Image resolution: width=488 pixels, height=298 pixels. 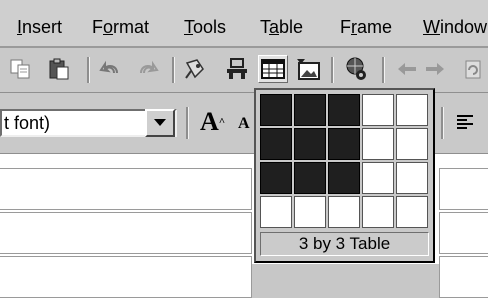 I want to click on copy-icon, so click(x=21, y=69).